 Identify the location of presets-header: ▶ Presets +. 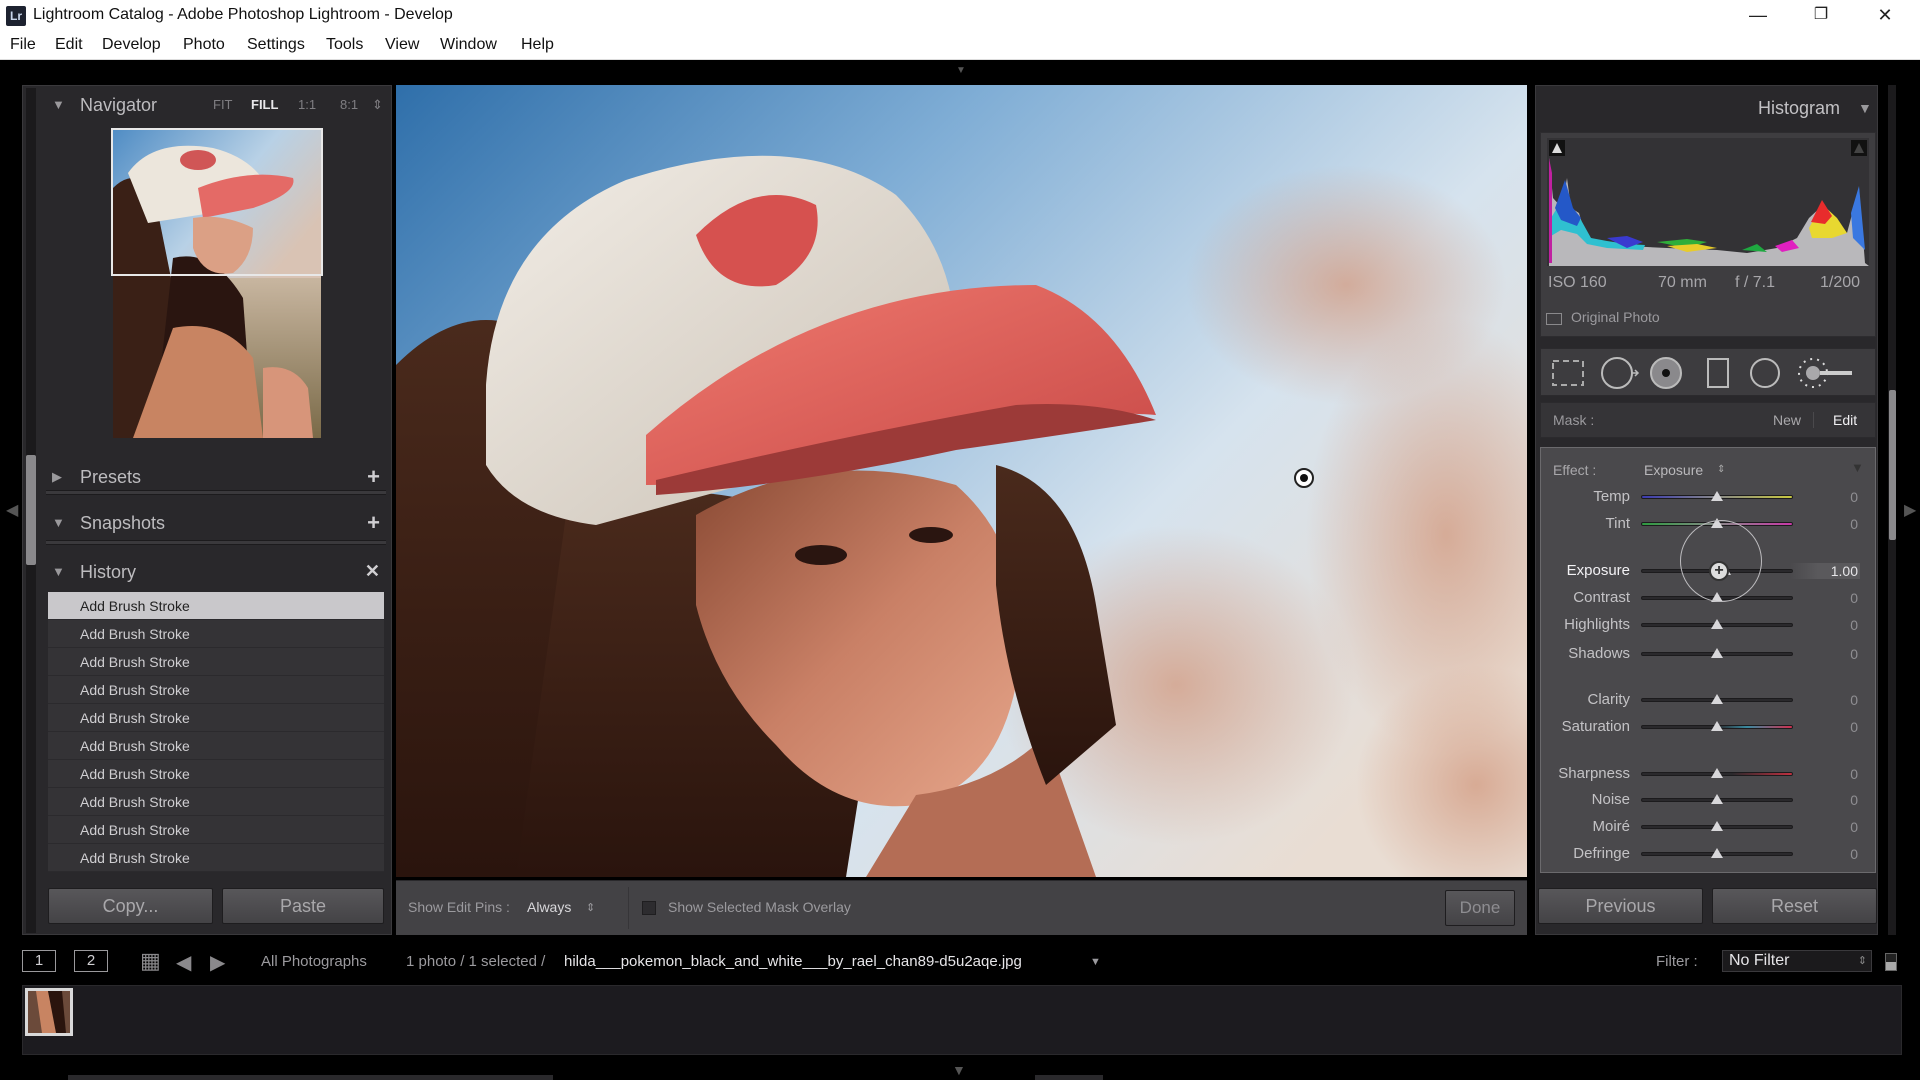
(218, 478).